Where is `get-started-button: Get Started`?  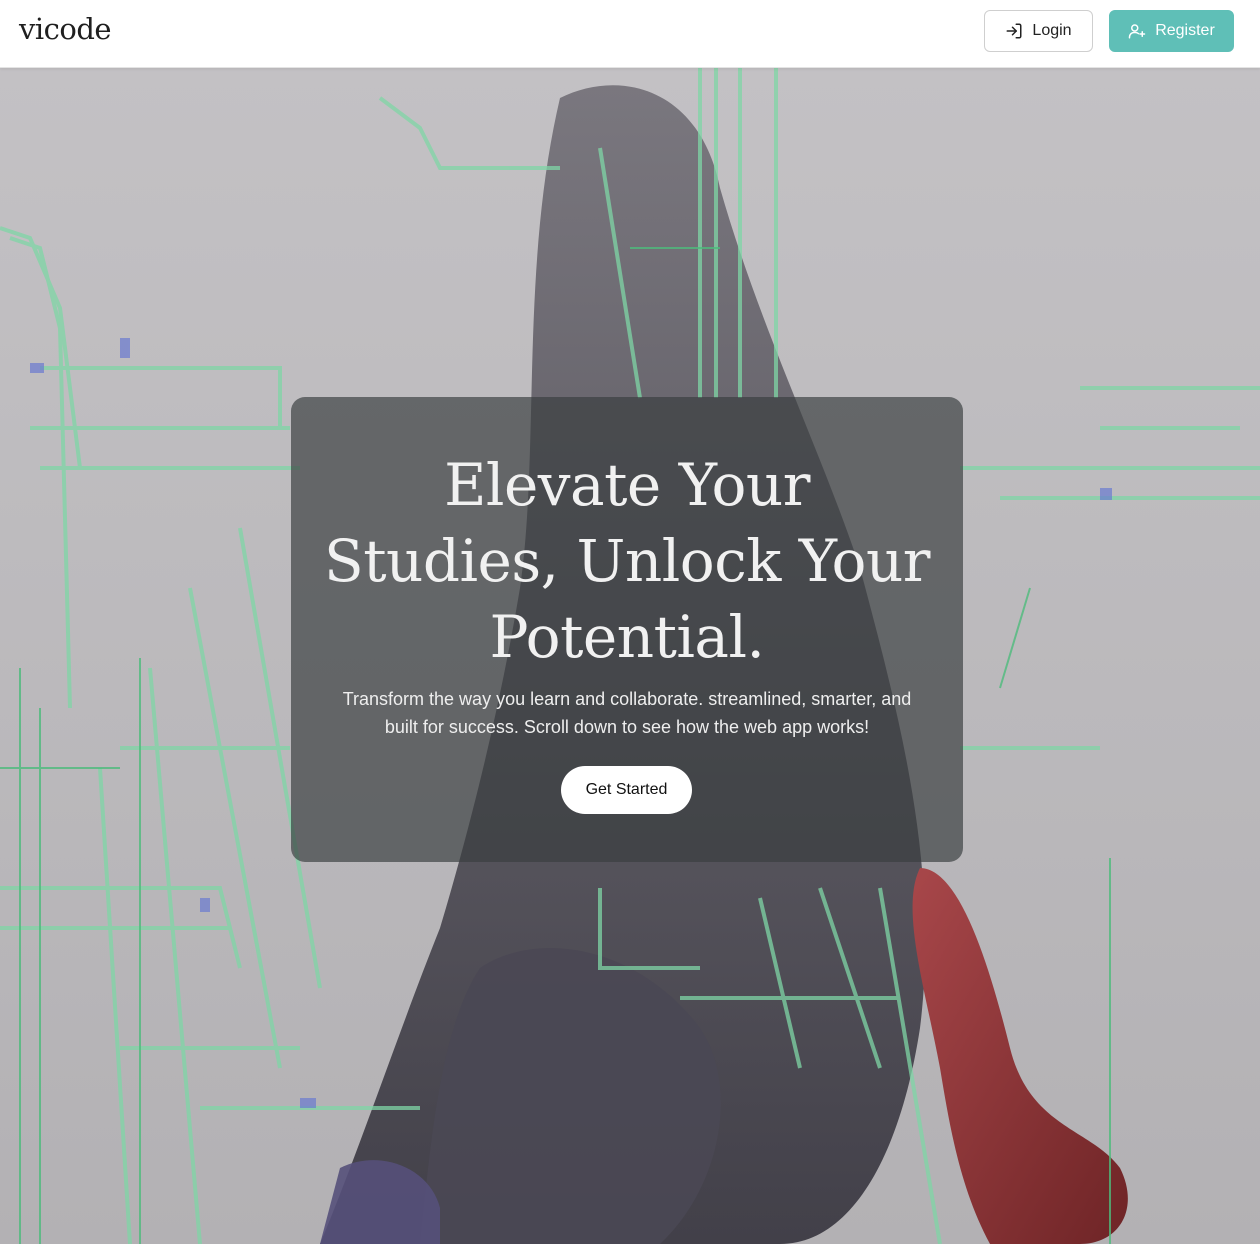
get-started-button: Get Started is located at coordinates (626, 790).